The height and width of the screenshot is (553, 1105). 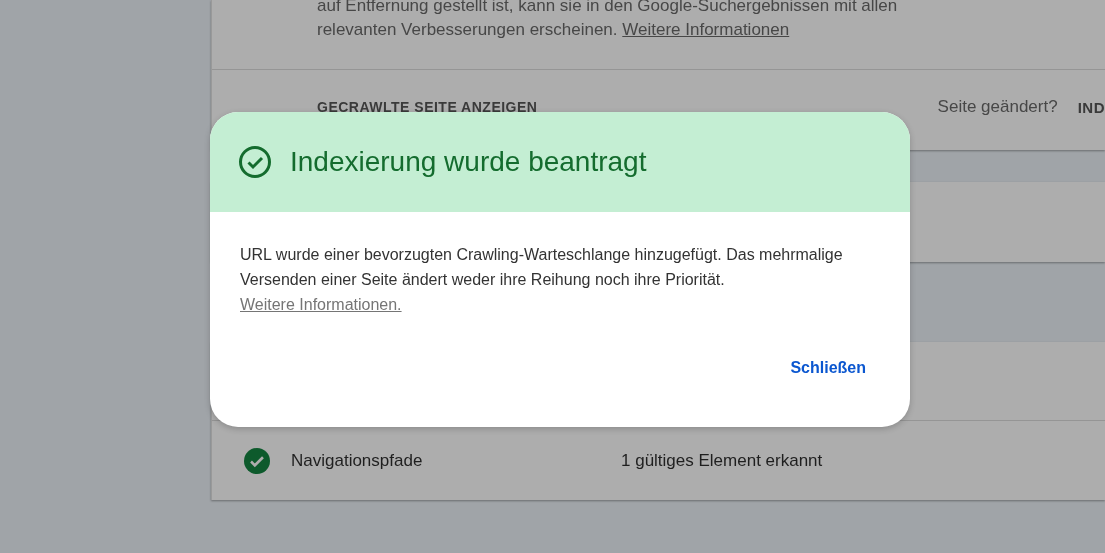 I want to click on more-info-link: Weitere Informationen, so click(x=706, y=29).